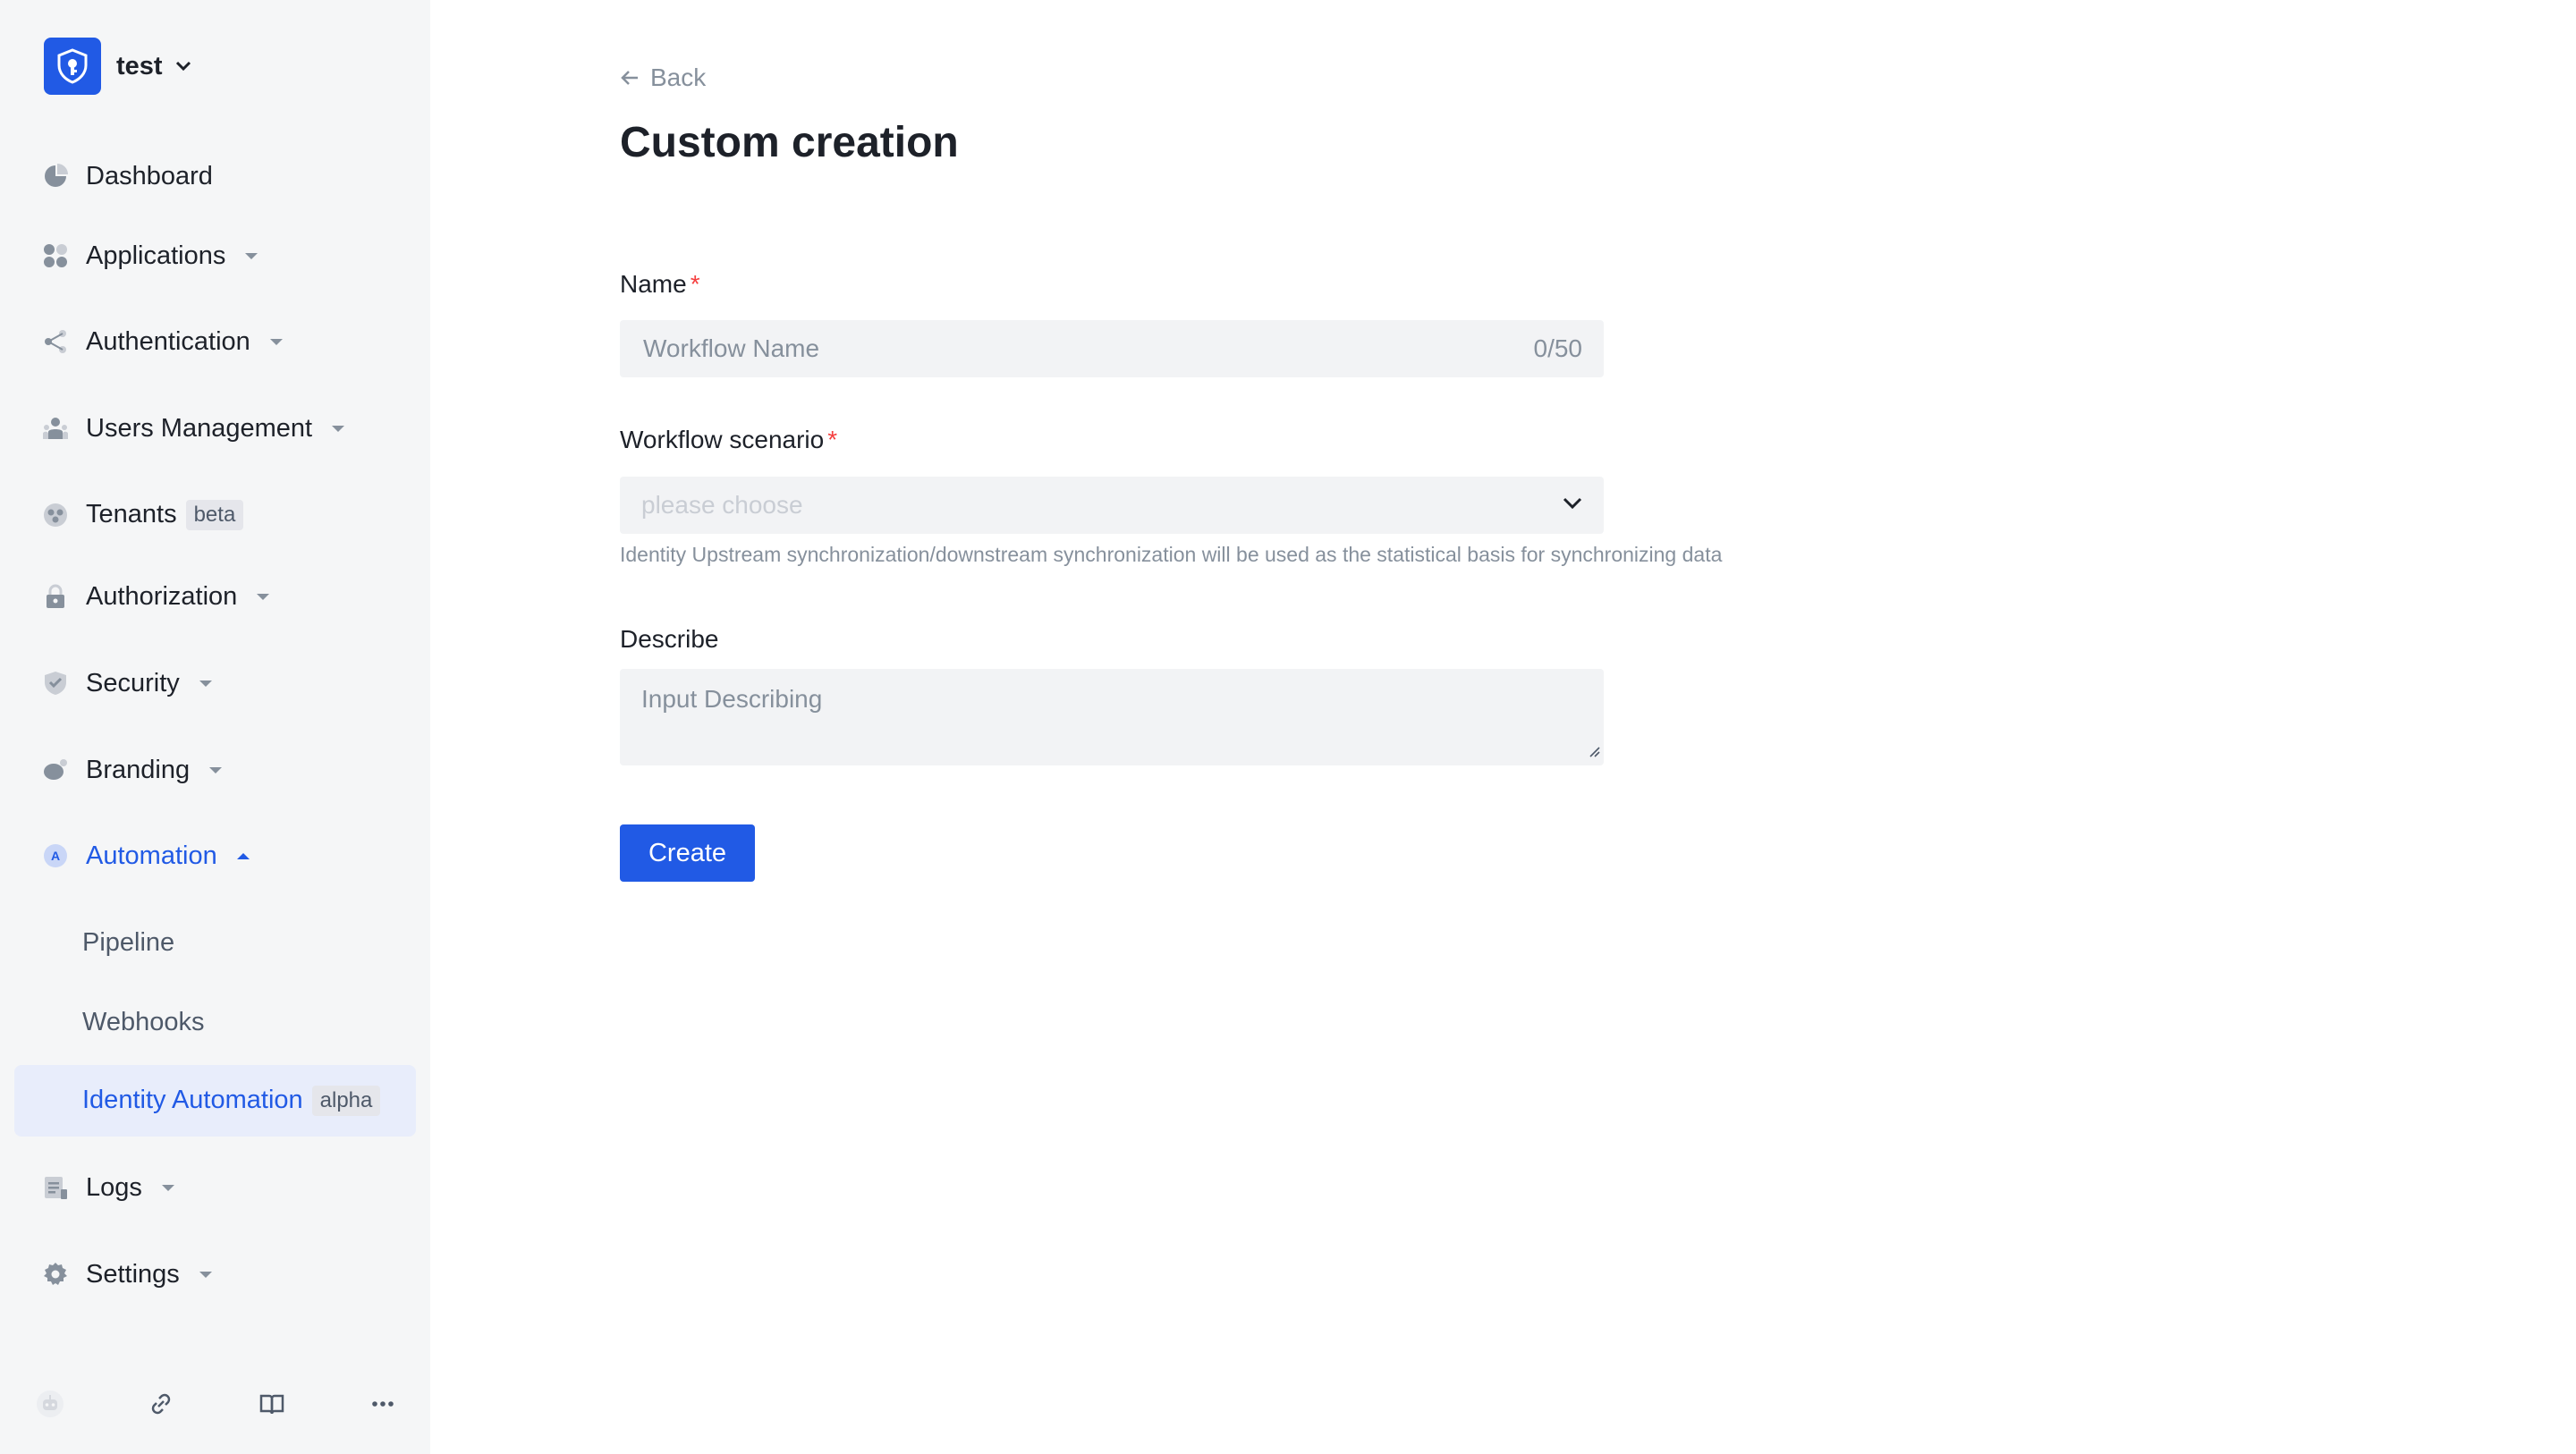 Image resolution: width=2576 pixels, height=1454 pixels. What do you see at coordinates (55, 341) in the screenshot?
I see `share-nodes-icon` at bounding box center [55, 341].